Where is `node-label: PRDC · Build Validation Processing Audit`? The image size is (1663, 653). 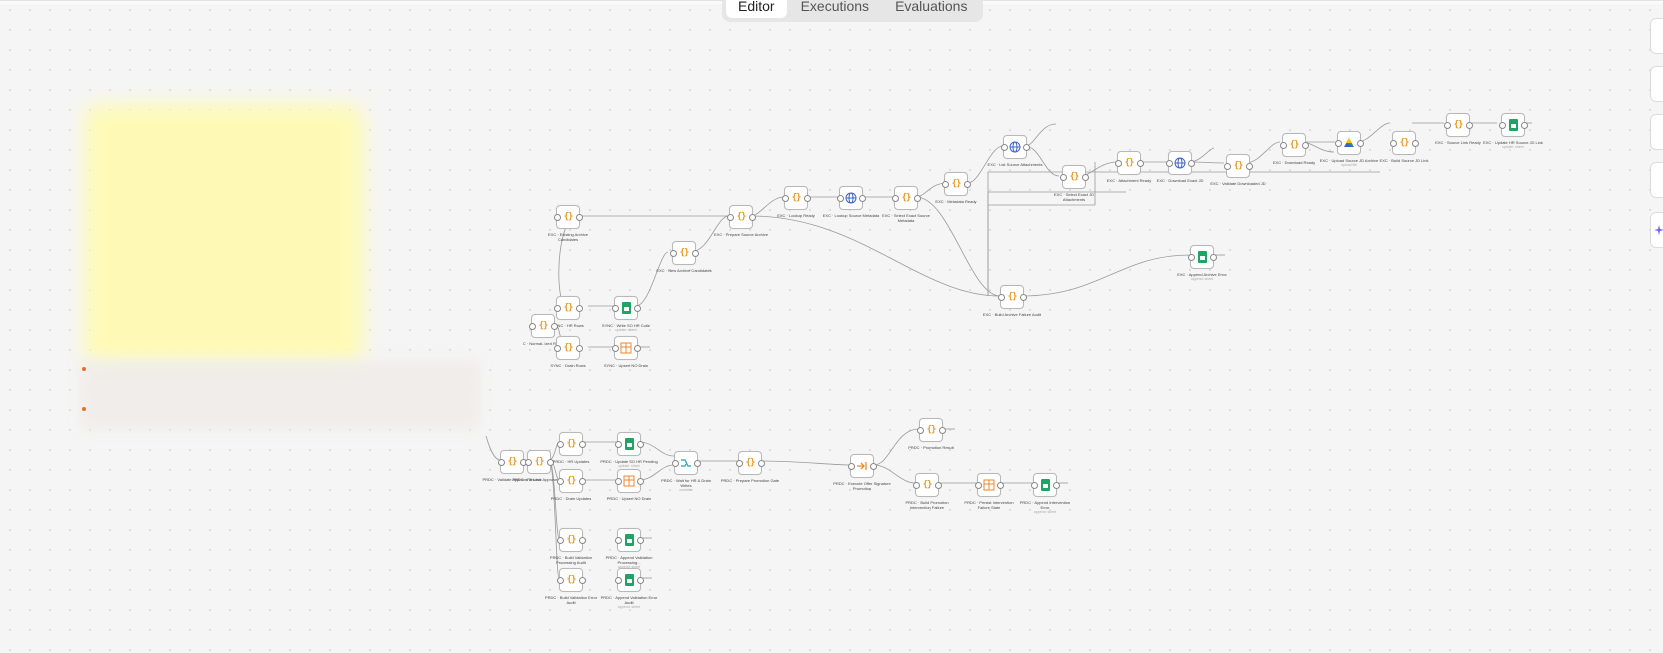 node-label: PRDC · Build Validation Processing Audit is located at coordinates (571, 560).